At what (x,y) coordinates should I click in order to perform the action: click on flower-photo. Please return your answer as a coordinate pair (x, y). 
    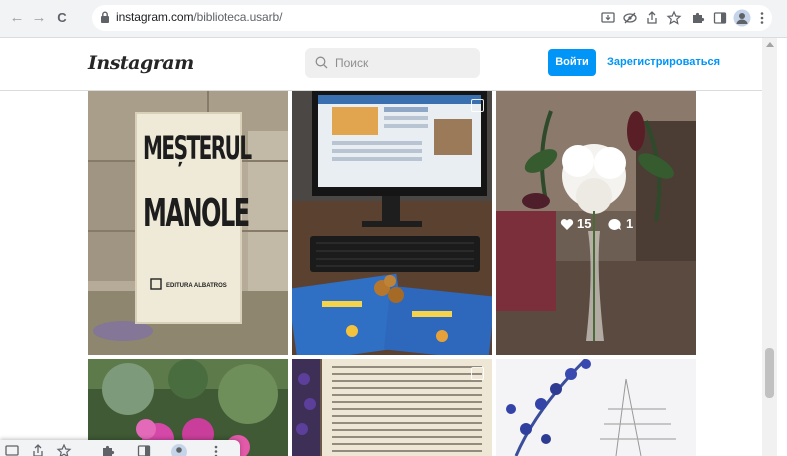
    Looking at the image, I should click on (596, 223).